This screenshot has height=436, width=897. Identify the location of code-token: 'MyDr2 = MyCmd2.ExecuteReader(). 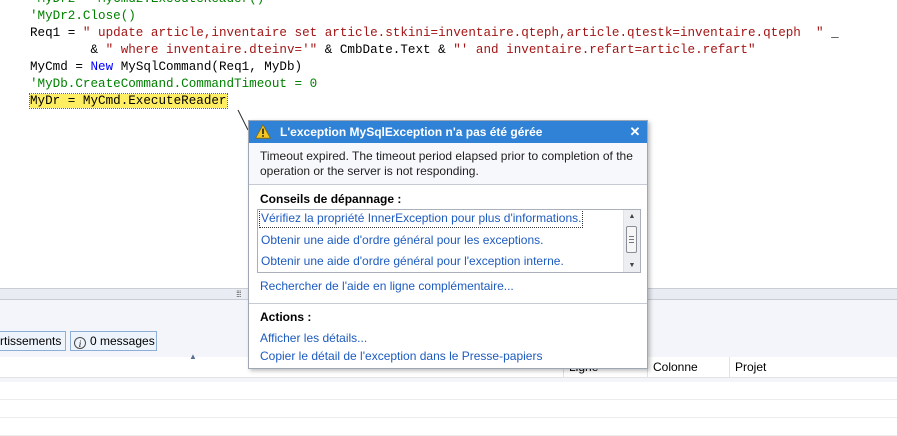
(147, 3).